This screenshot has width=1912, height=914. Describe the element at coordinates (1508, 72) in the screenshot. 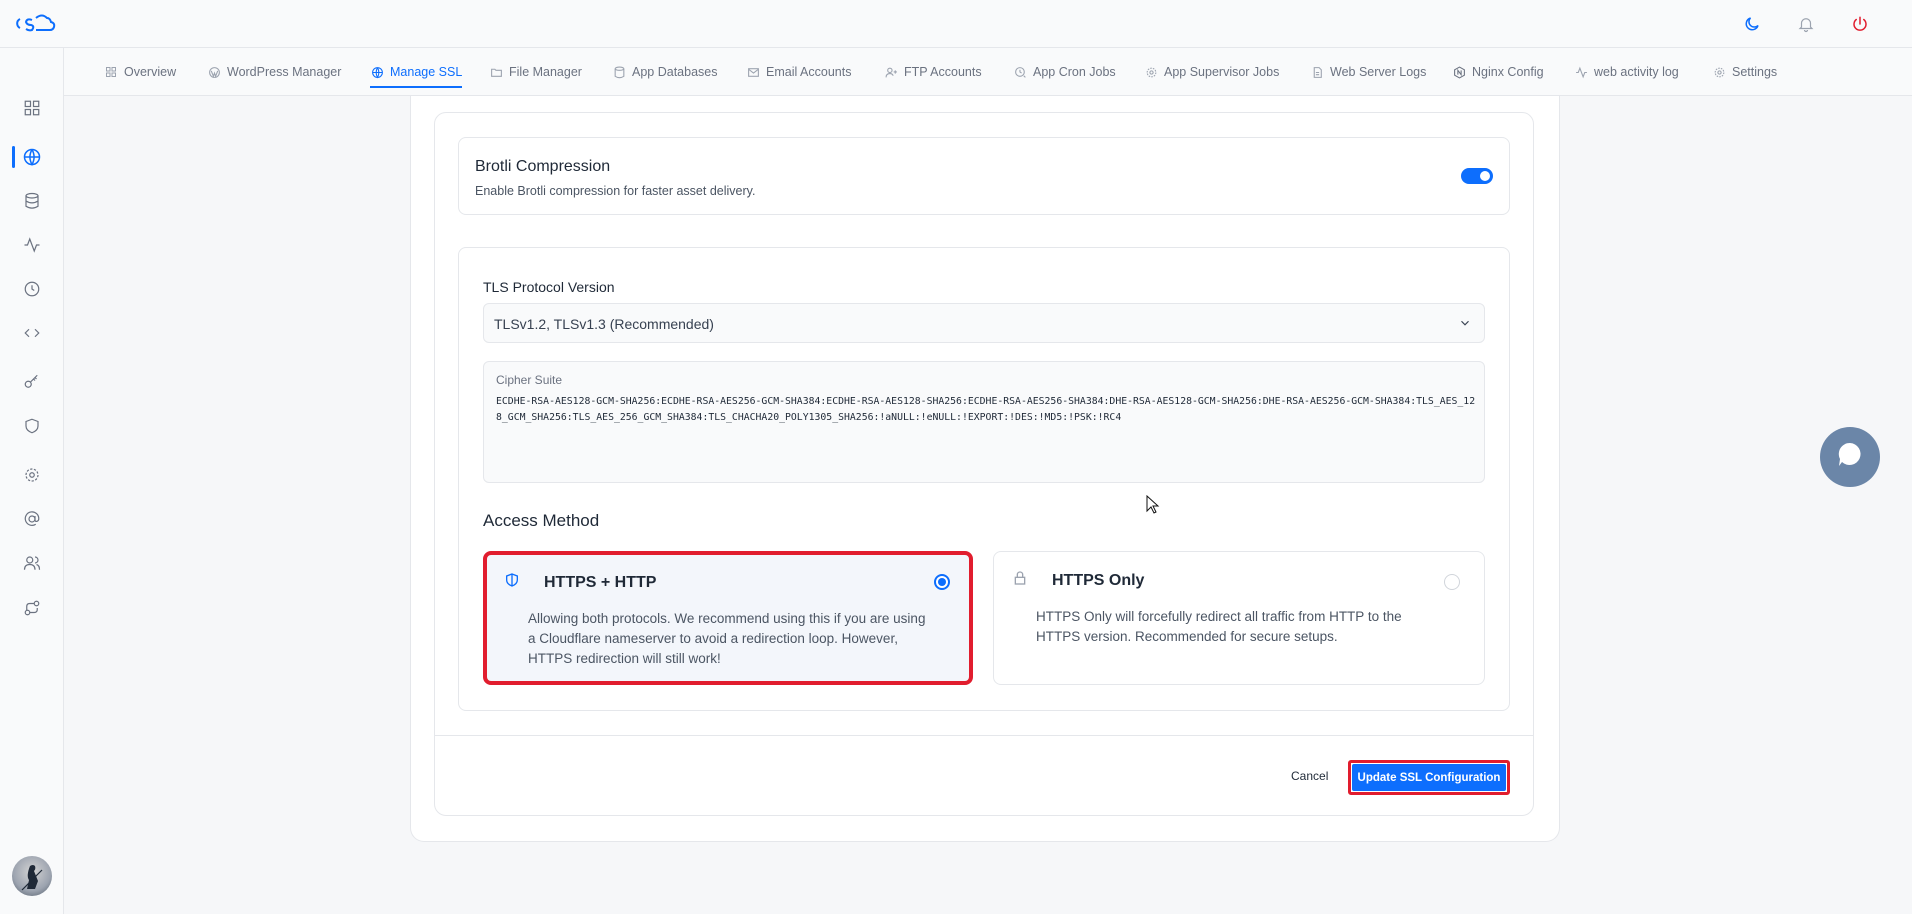

I see `tab-label: Nginx Config` at that location.